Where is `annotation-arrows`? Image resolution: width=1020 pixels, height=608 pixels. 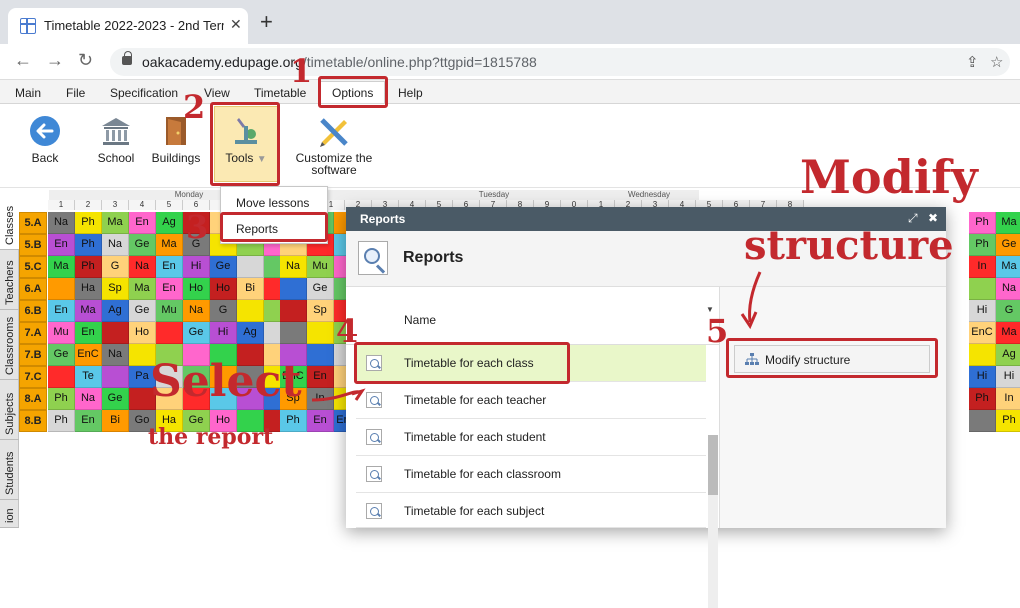 annotation-arrows is located at coordinates (536, 336).